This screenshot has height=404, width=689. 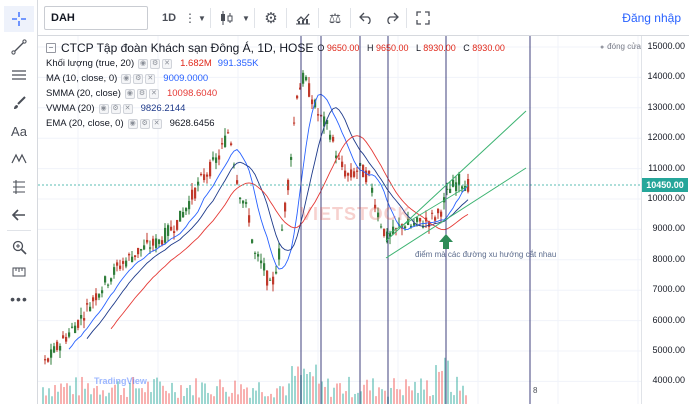 I want to click on legend-ma-row: MA (10, close, 0) ◉ ⚙ ✕ 9009.0000, so click(x=316, y=78).